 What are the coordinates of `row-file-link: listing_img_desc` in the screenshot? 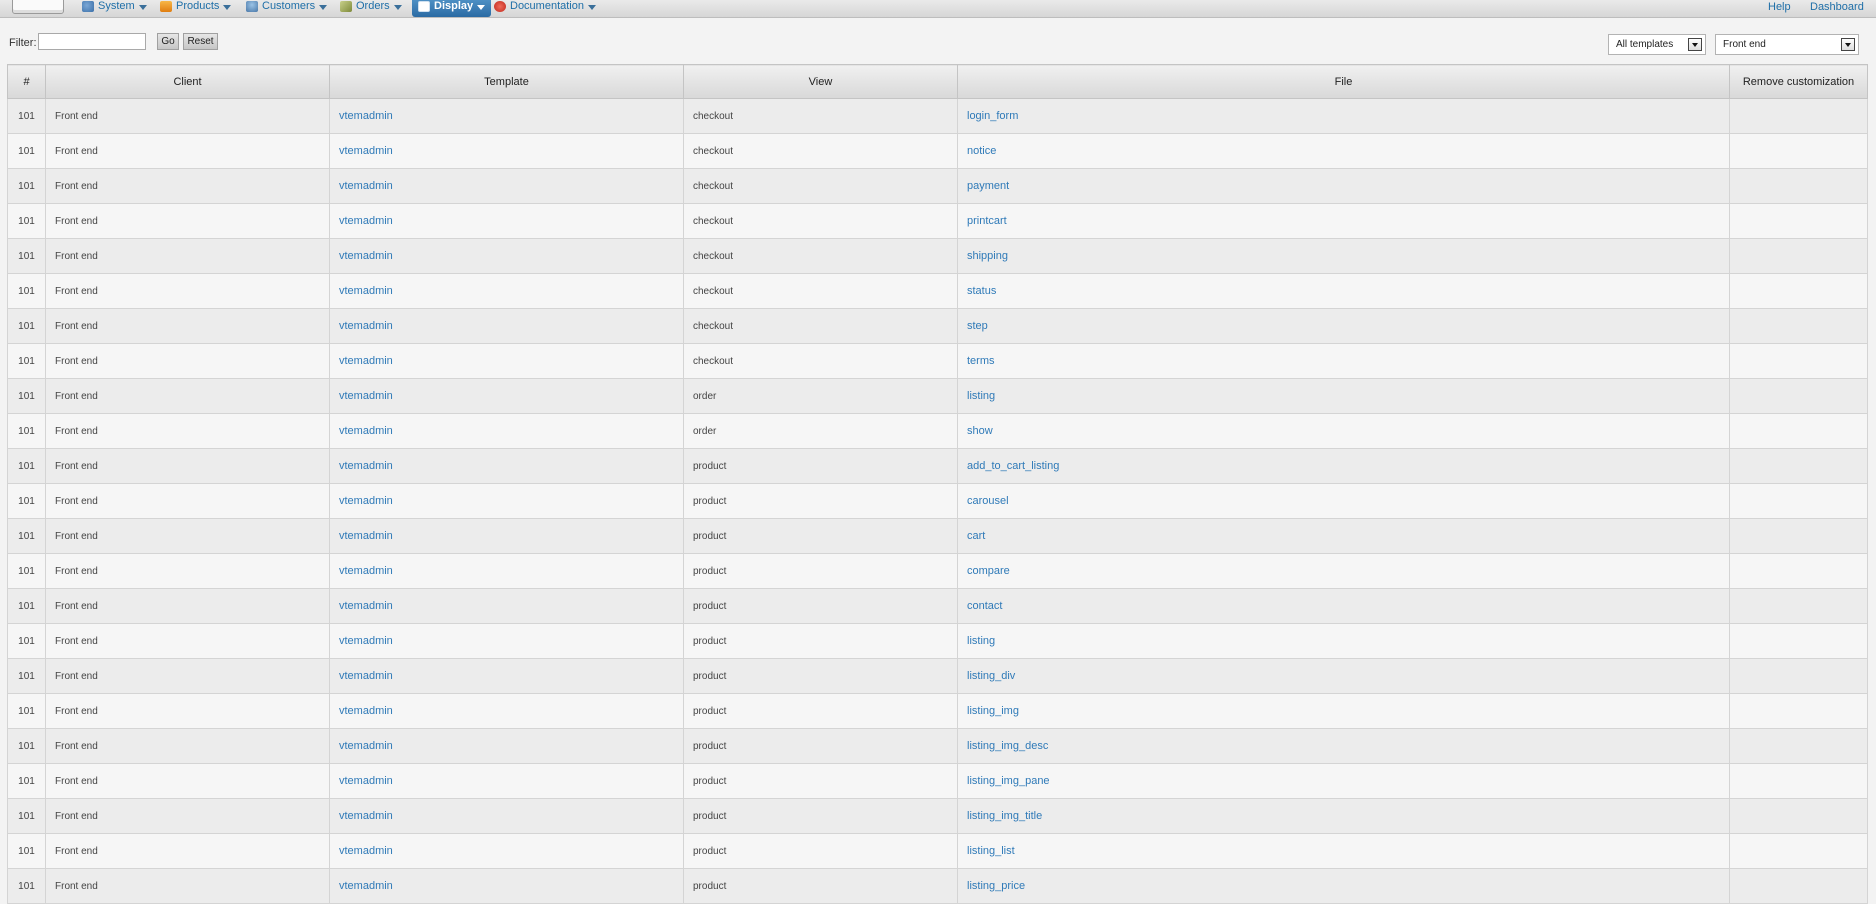 It's located at (1007, 746).